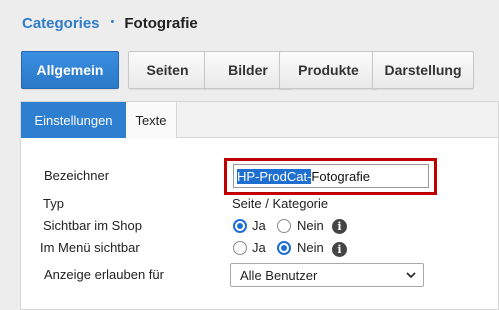 This screenshot has height=310, width=499. I want to click on chevron-down-icon, so click(411, 275).